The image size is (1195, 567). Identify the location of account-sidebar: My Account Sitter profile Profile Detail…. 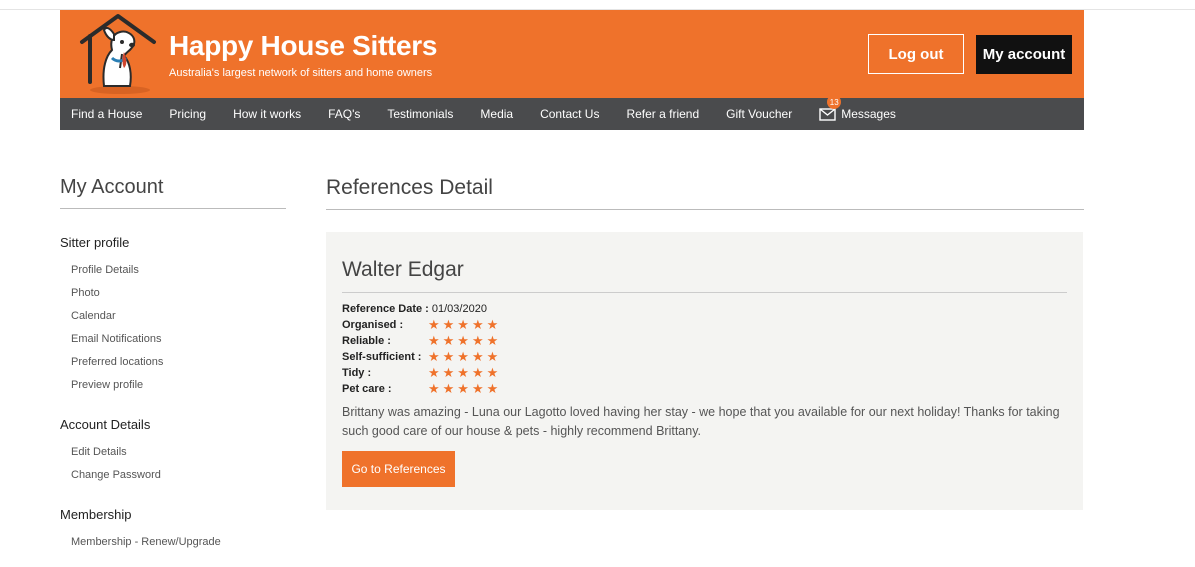
(173, 362).